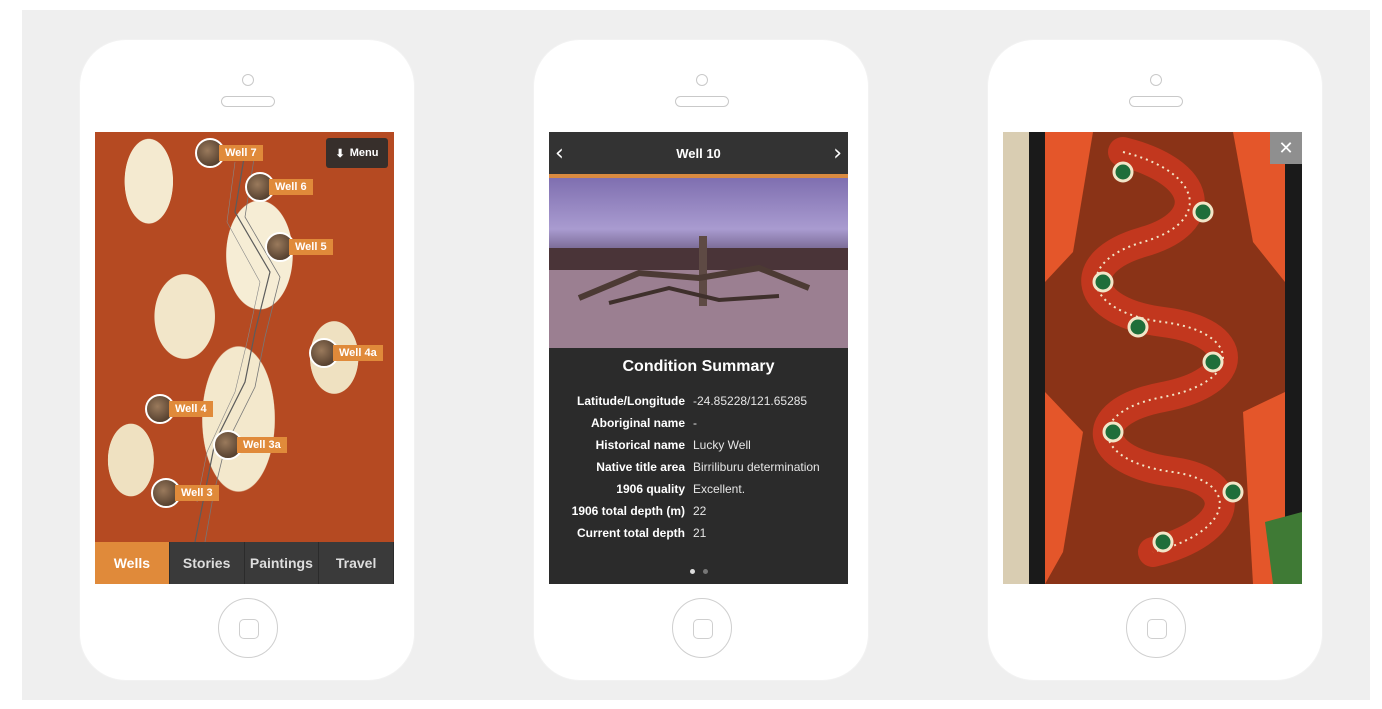 The image size is (1382, 709). Describe the element at coordinates (695, 423) in the screenshot. I see `row-value: -` at that location.